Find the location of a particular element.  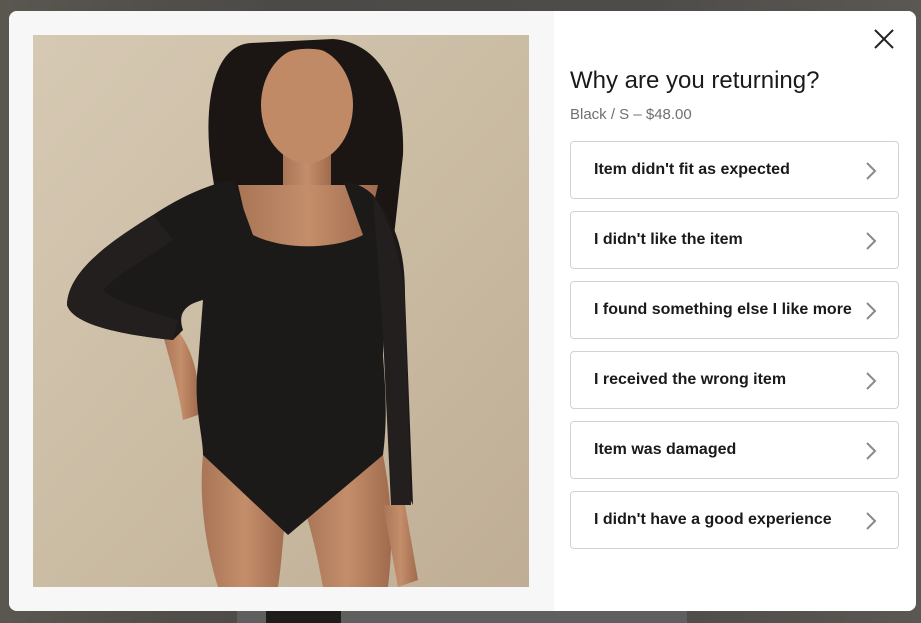

reason-option-didnt-fit: Item didn't fit as expected is located at coordinates (734, 170).